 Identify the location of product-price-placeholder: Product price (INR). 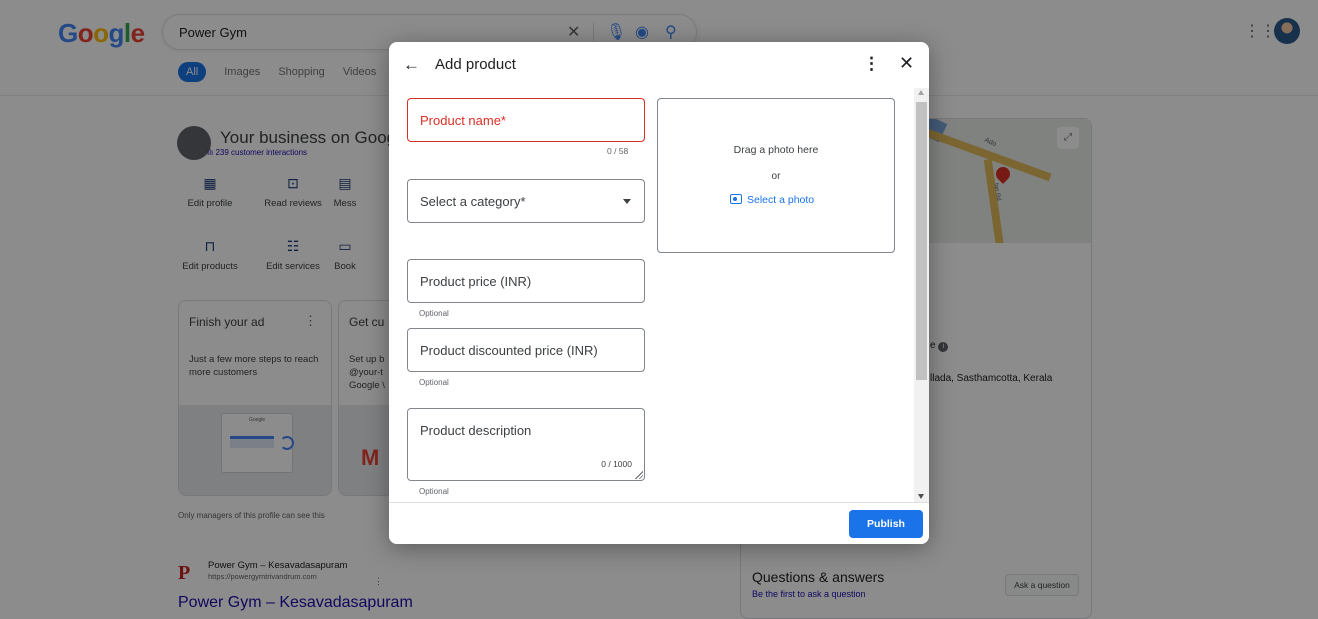
(476, 281).